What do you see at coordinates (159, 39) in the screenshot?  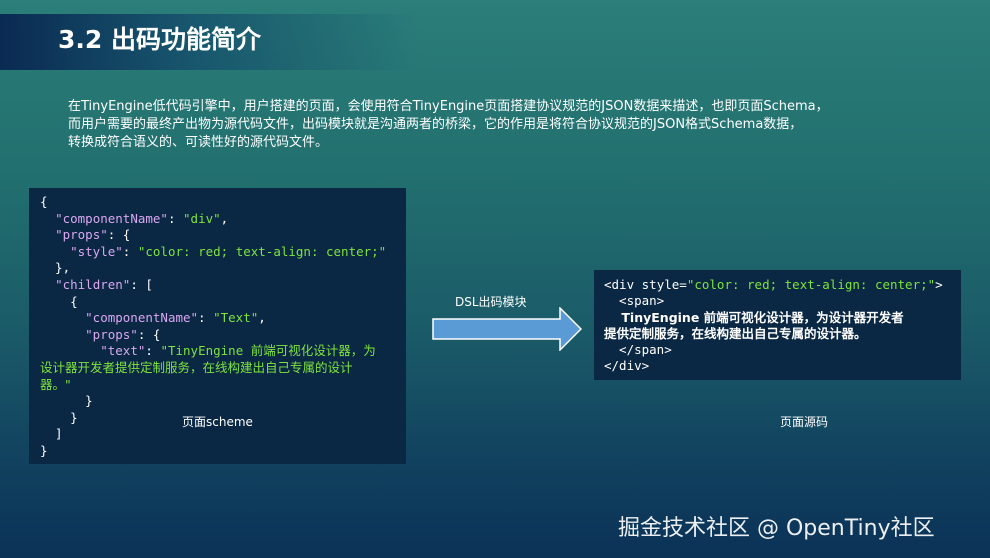 I see `slide-title: 3.2 出码功能简介` at bounding box center [159, 39].